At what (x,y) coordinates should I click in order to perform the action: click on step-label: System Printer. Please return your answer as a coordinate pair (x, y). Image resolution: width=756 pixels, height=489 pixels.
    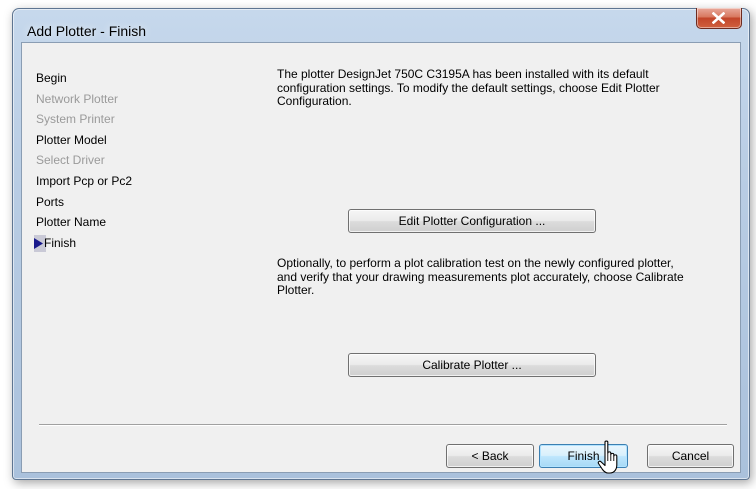
    Looking at the image, I should click on (75, 119).